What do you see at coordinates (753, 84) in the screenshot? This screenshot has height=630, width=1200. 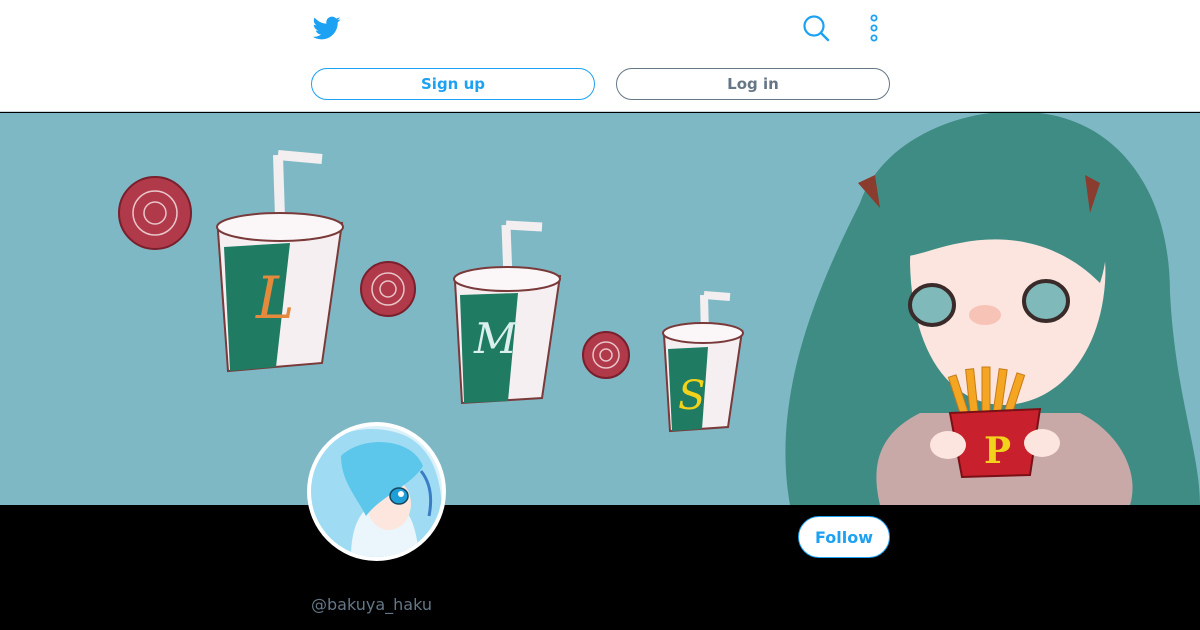 I see `log-in-button: Log in` at bounding box center [753, 84].